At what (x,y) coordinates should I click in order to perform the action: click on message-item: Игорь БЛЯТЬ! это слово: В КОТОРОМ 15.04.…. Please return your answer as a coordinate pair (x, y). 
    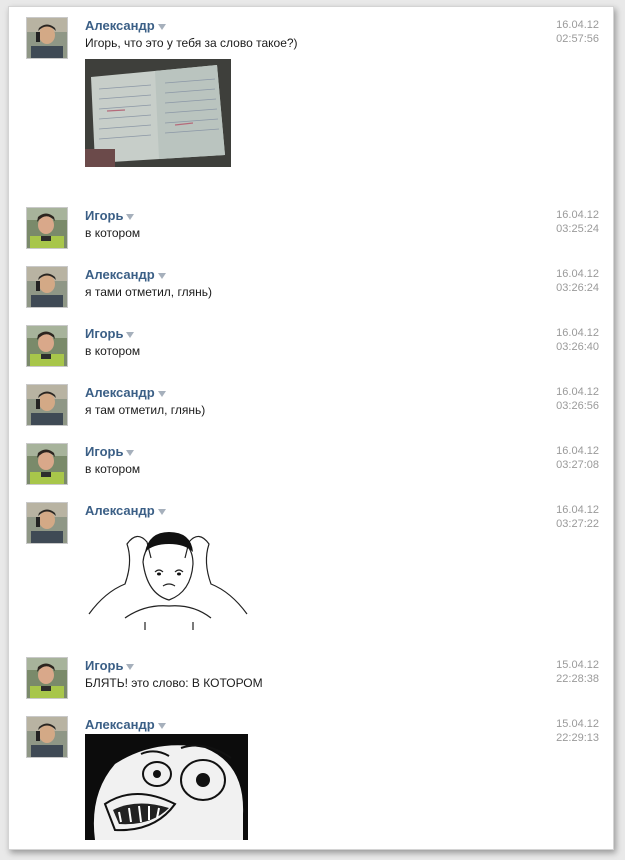
    Looking at the image, I should click on (311, 676).